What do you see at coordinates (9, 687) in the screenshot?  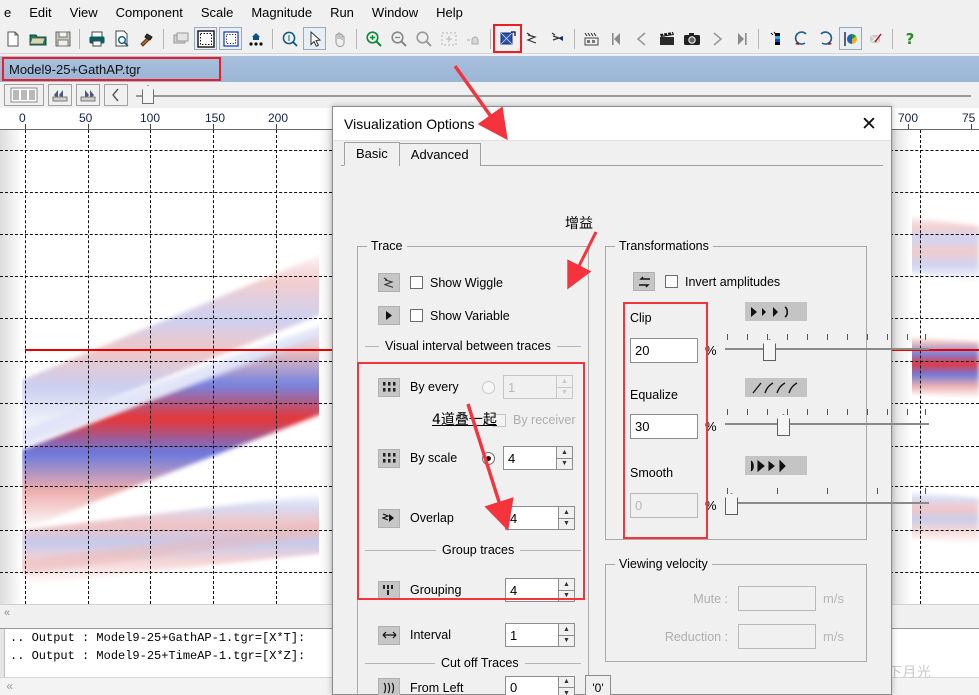 I see `log-scroll-left-glyph: «` at bounding box center [9, 687].